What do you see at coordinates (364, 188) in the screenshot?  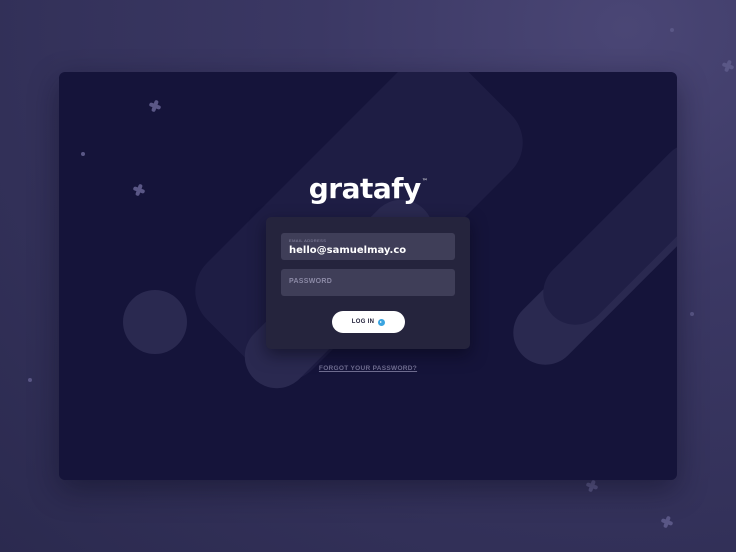 I see `brand-logo-text: gratafy` at bounding box center [364, 188].